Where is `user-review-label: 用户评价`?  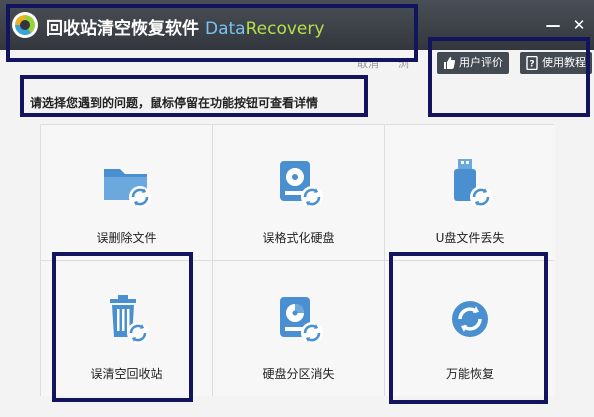 user-review-label: 用户评价 is located at coordinates (481, 62).